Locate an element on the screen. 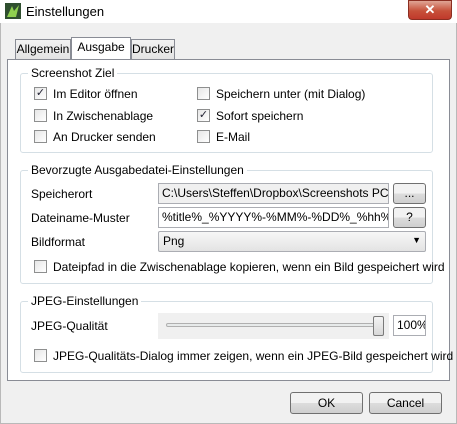  bildformat-value: Png is located at coordinates (174, 241).